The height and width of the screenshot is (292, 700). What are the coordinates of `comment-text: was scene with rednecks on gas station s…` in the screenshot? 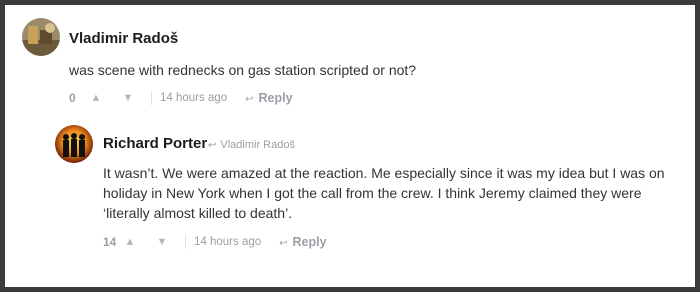 It's located at (243, 70).